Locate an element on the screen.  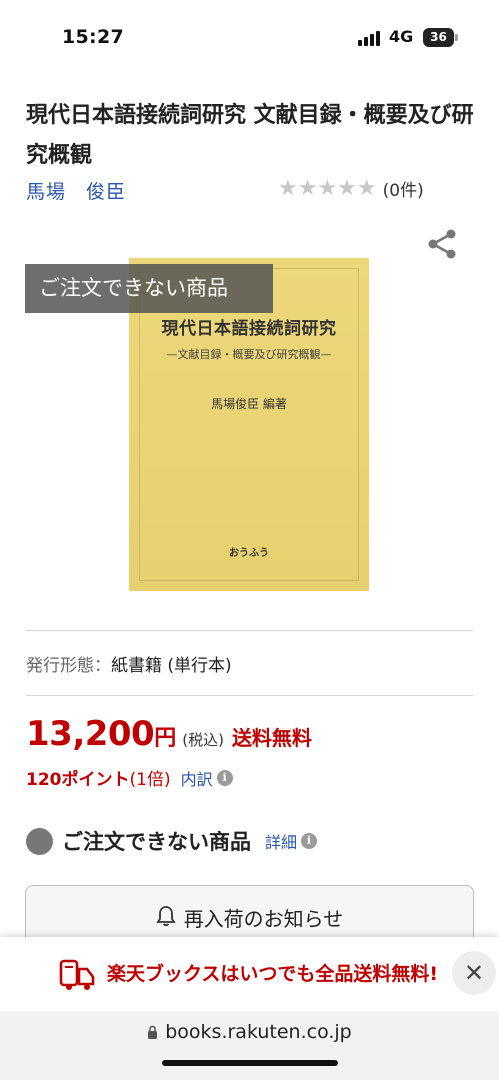
lock-icon is located at coordinates (153, 1032).